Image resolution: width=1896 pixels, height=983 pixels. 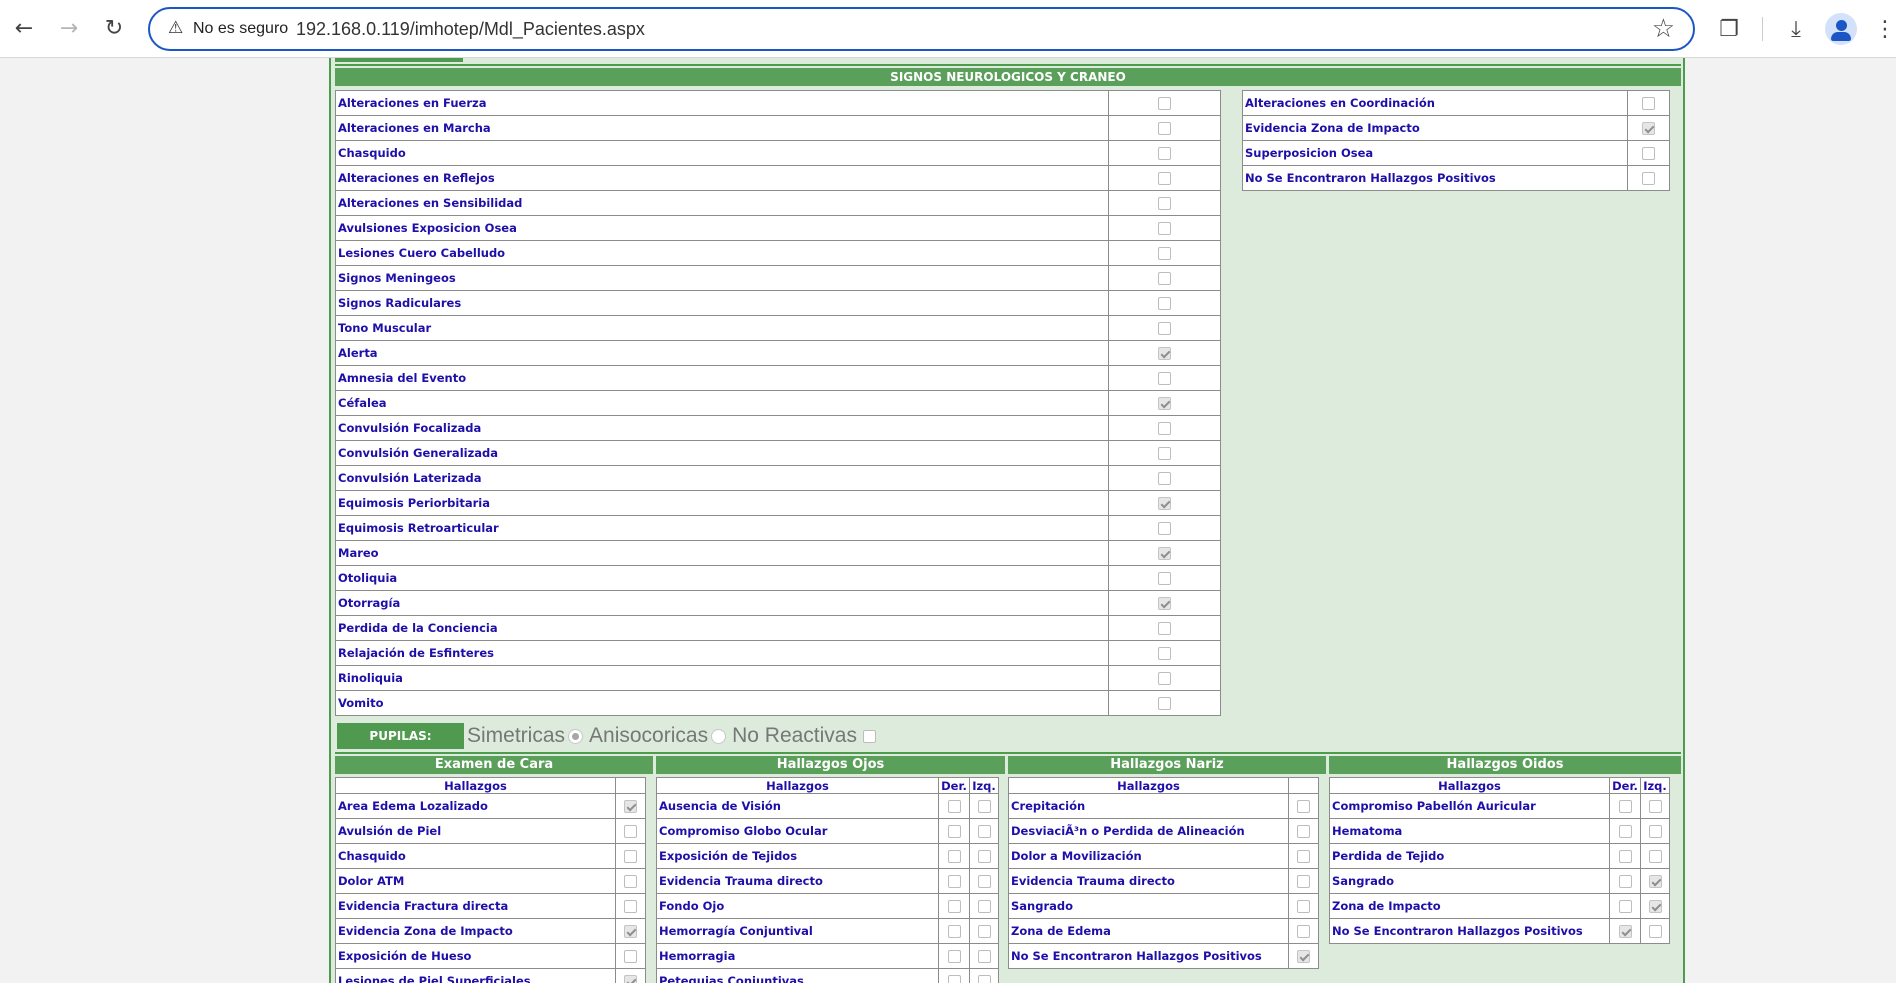 I want to click on radio-simetricas, so click(x=576, y=736).